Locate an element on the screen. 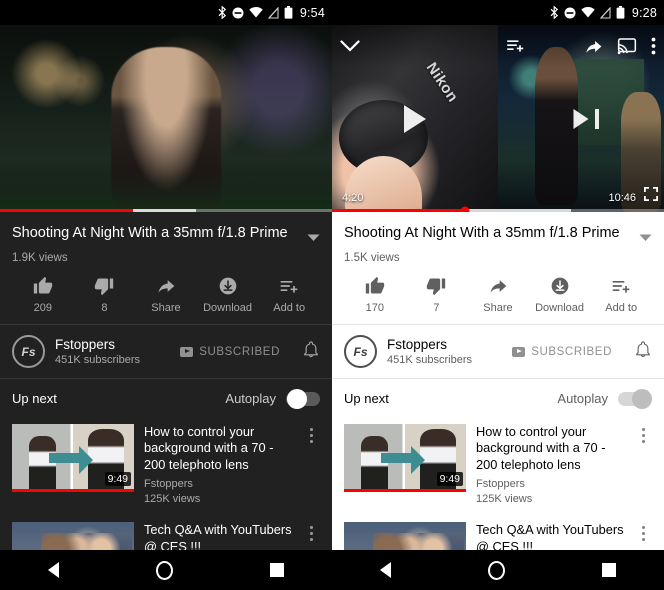  player-half-right: 10:46 is located at coordinates (581, 118).